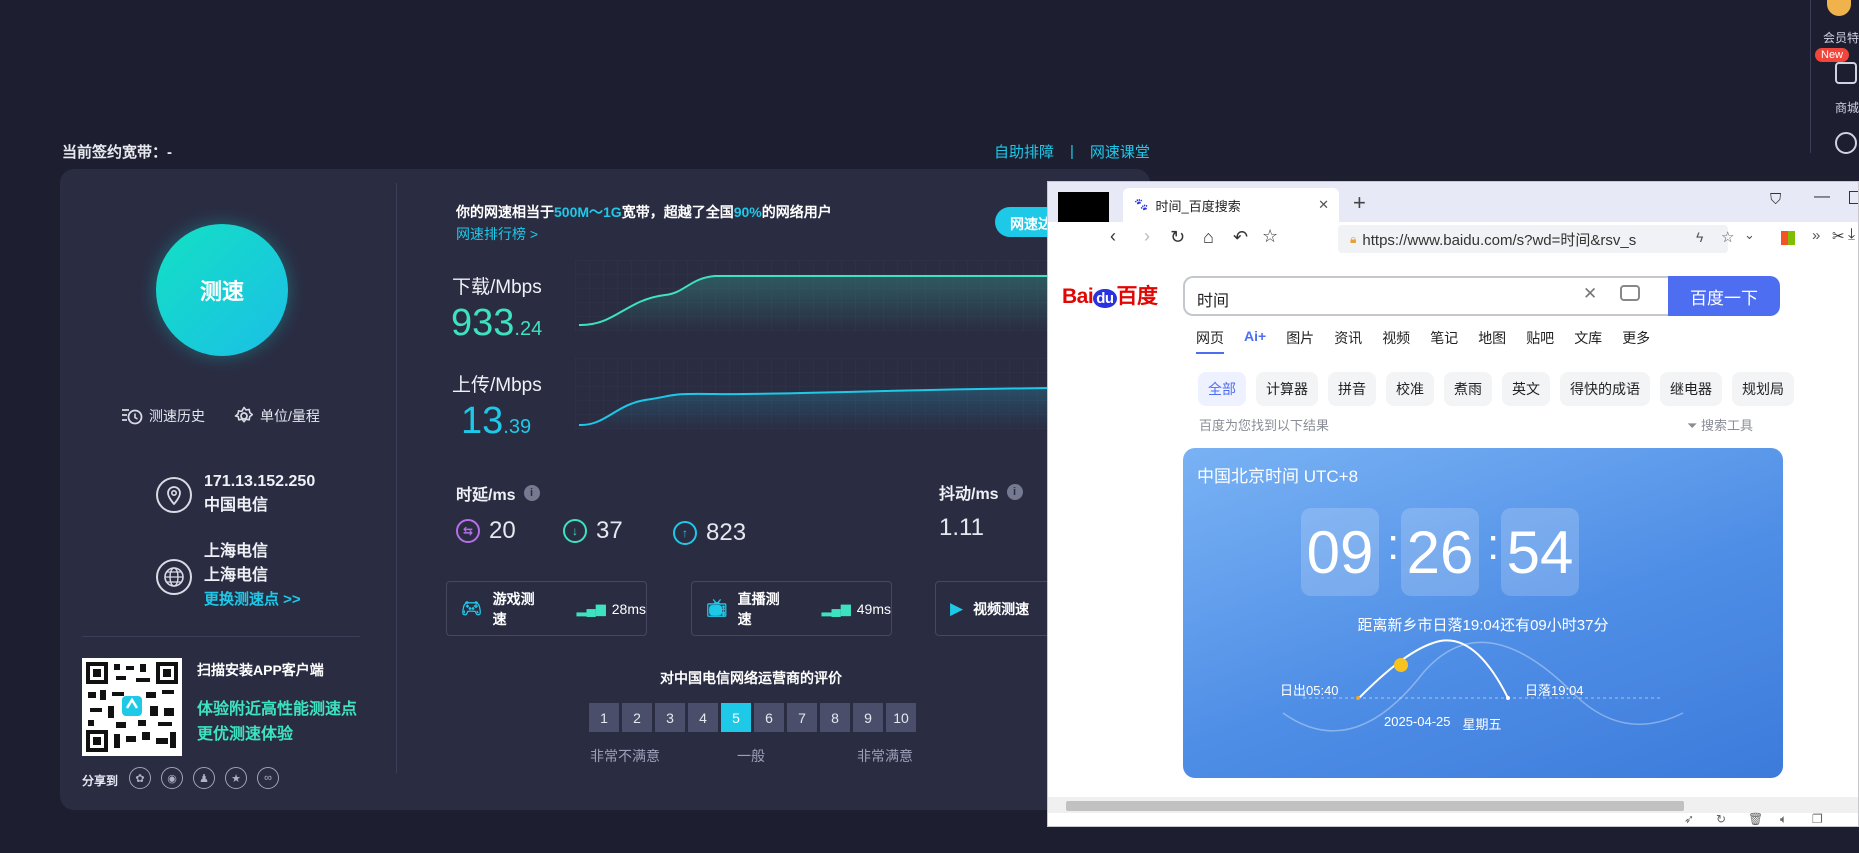 This screenshot has height=853, width=1859. What do you see at coordinates (1847, 107) in the screenshot?
I see `sidebar-item-shop: 商城` at bounding box center [1847, 107].